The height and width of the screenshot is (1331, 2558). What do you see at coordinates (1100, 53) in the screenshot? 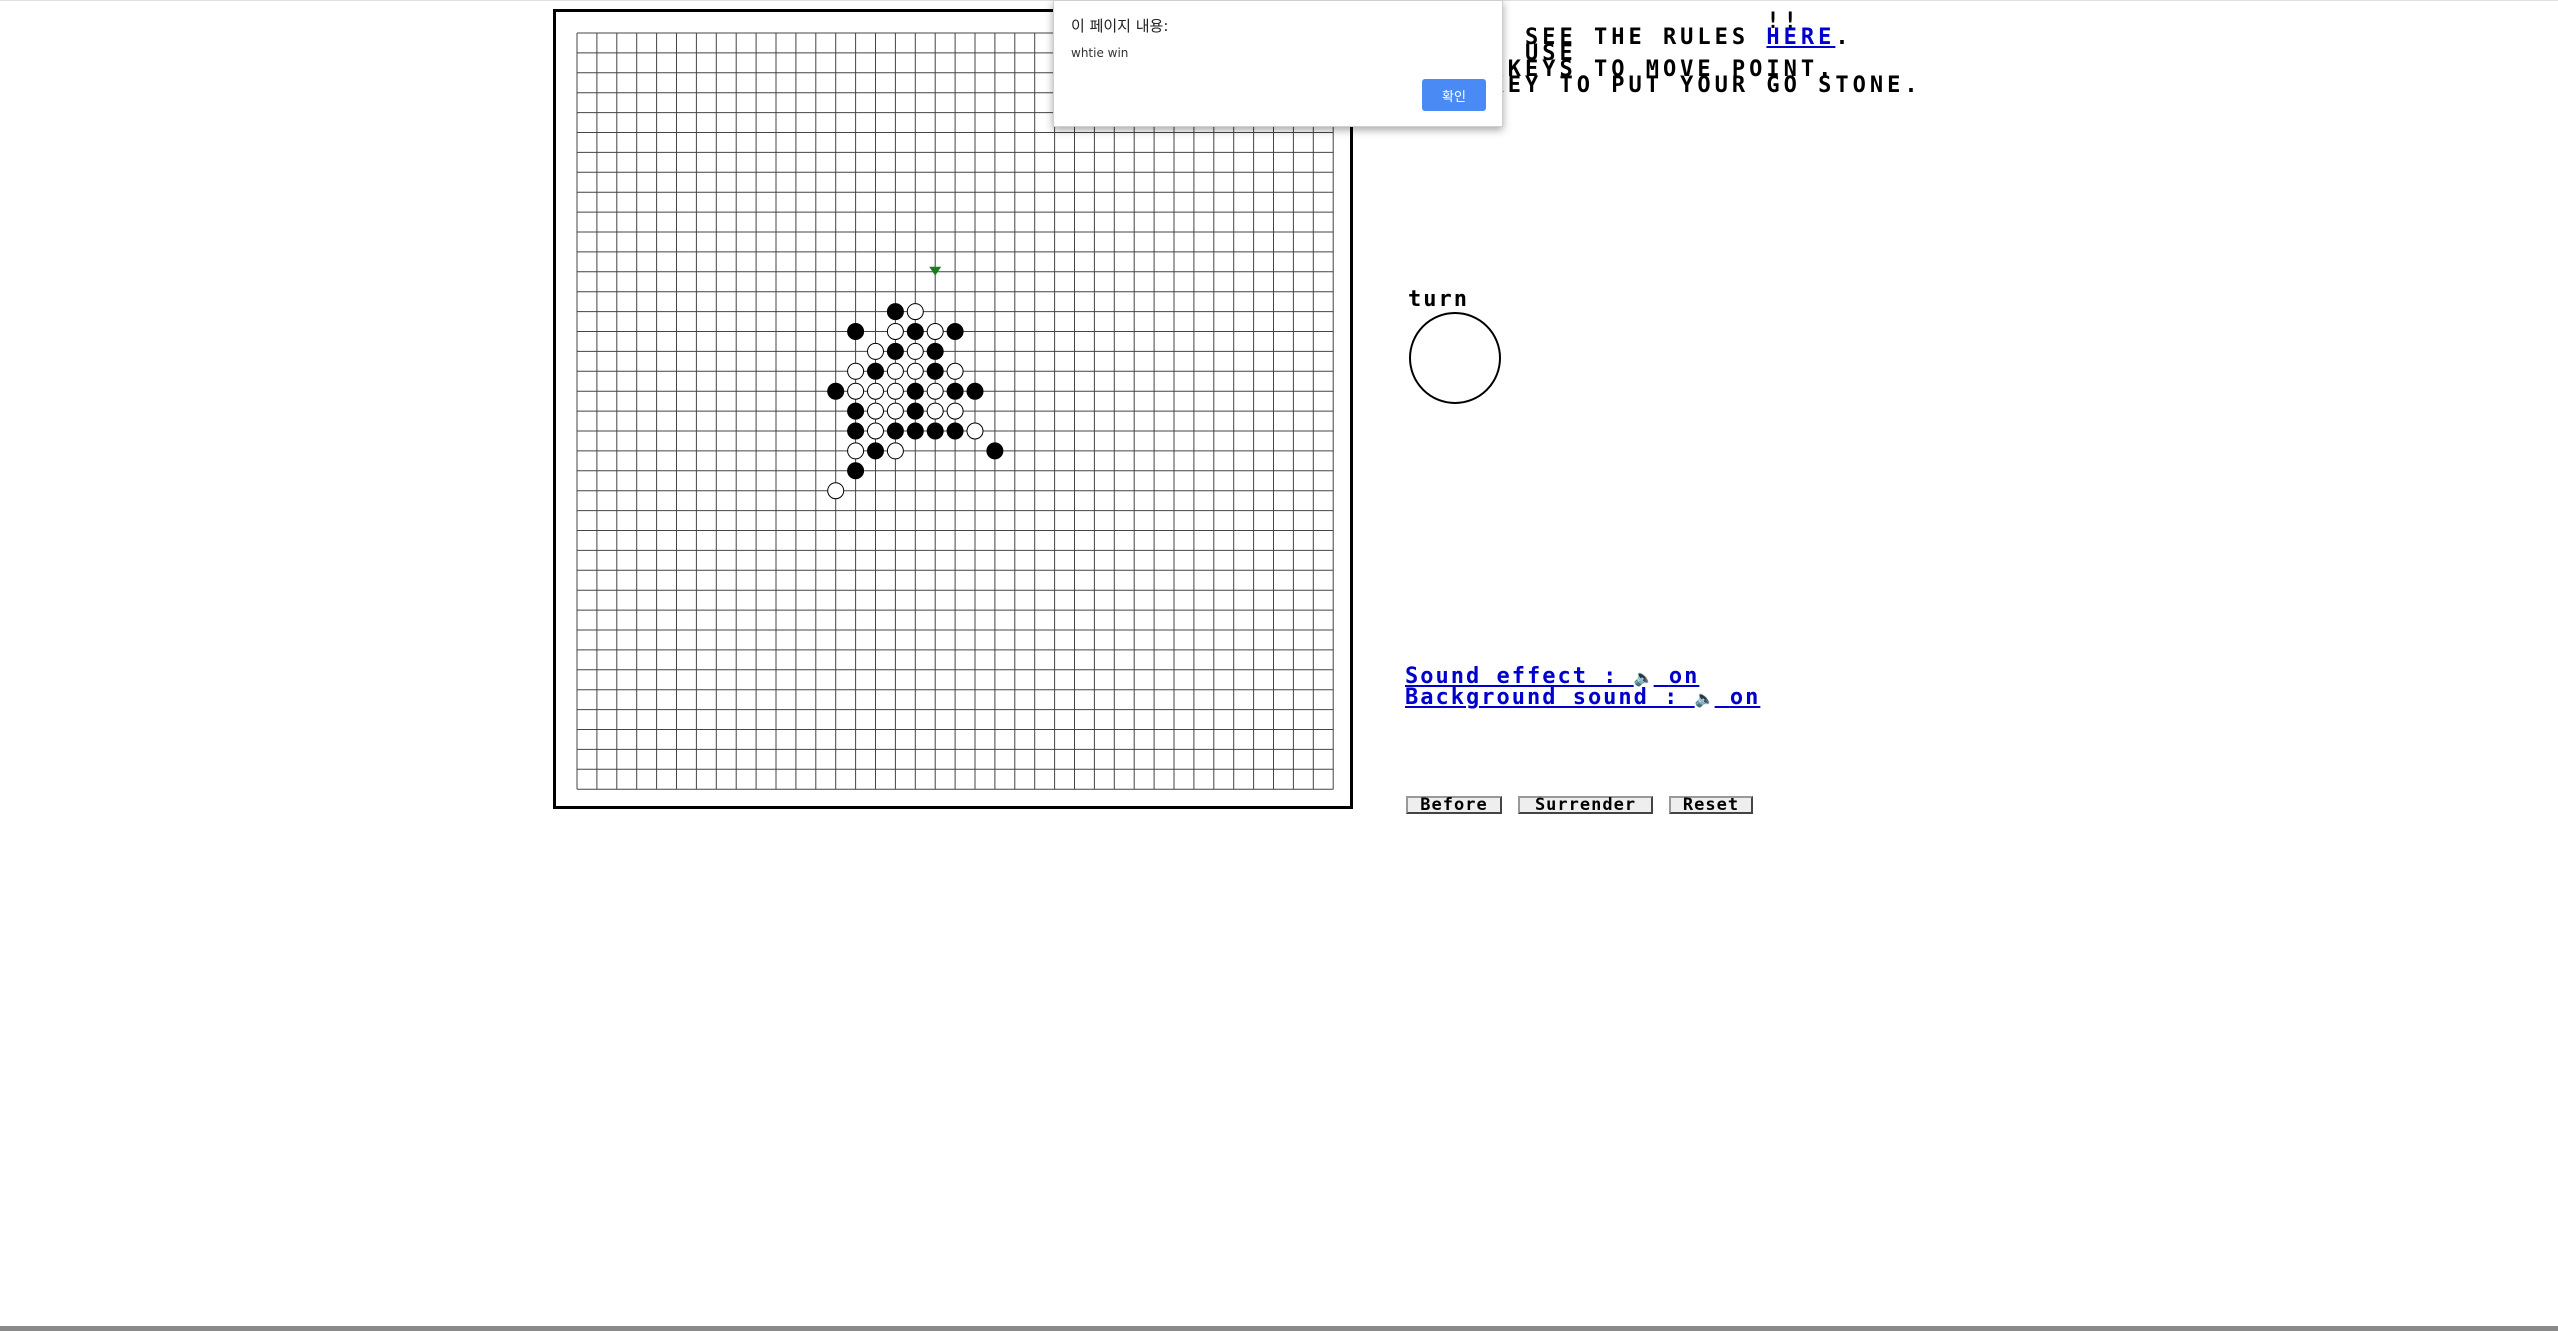
I see `dialog-message: whtie win` at bounding box center [1100, 53].